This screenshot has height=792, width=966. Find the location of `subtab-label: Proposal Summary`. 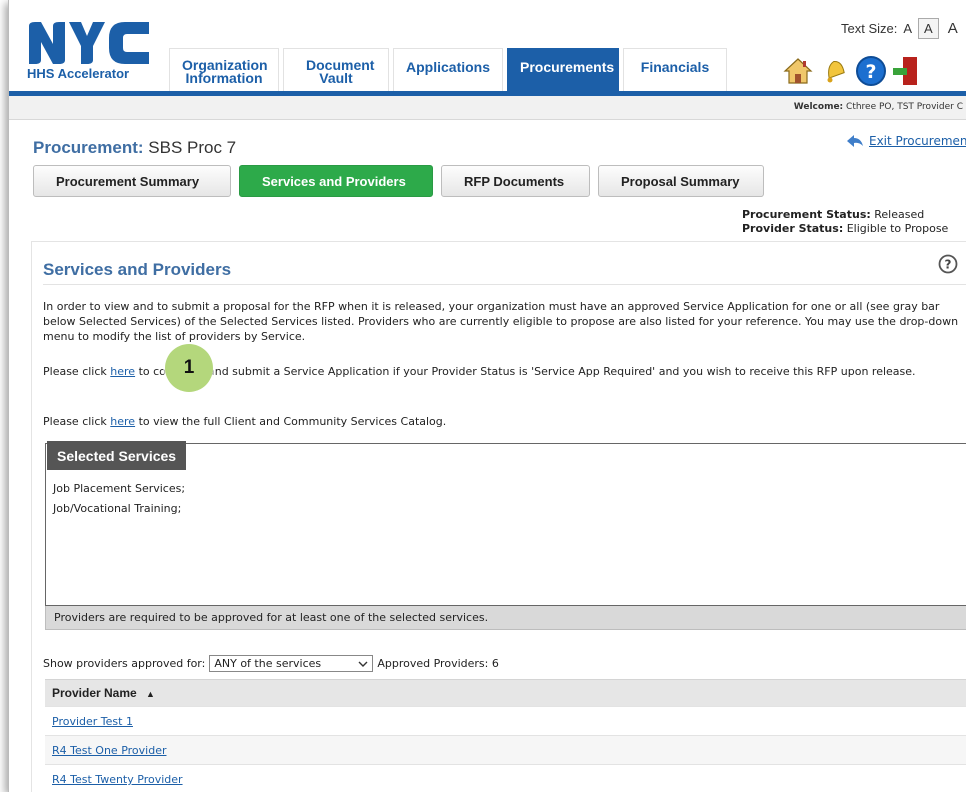

subtab-label: Proposal Summary is located at coordinates (680, 181).